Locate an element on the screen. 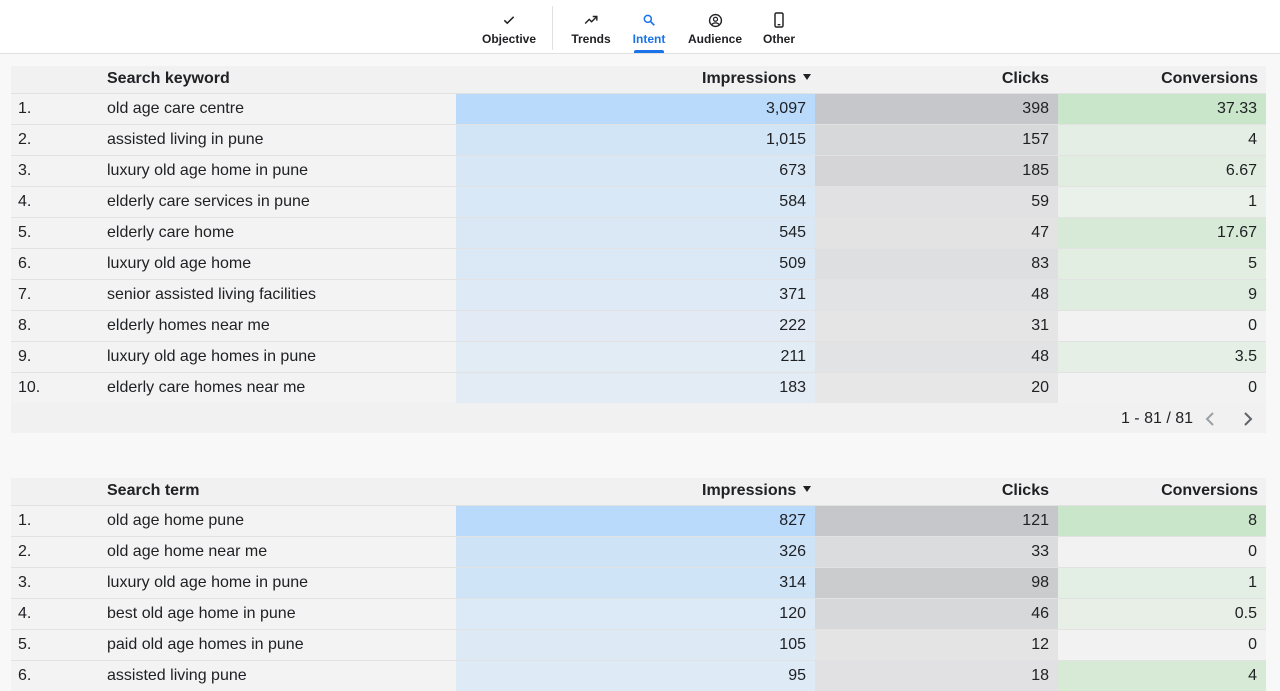 This screenshot has height=691, width=1280. table-row: 6. luxury old age home 509 83 5 is located at coordinates (638, 263).